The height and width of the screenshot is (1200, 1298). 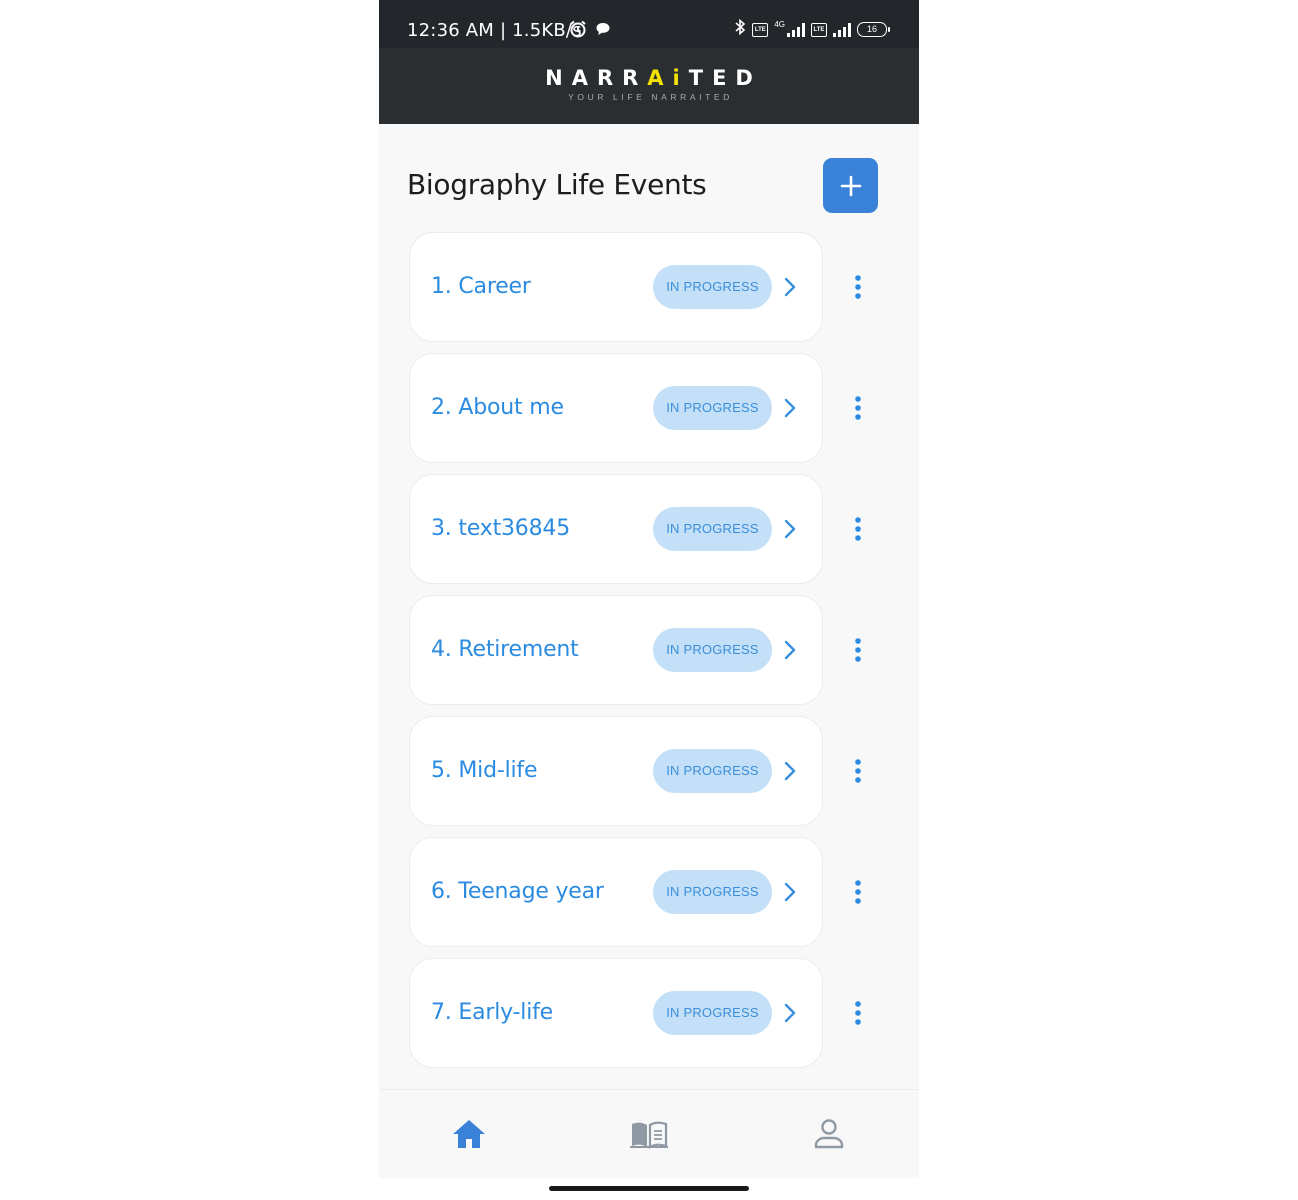 I want to click on event-row: 1. Career IN PROGRESS, so click(x=649, y=287).